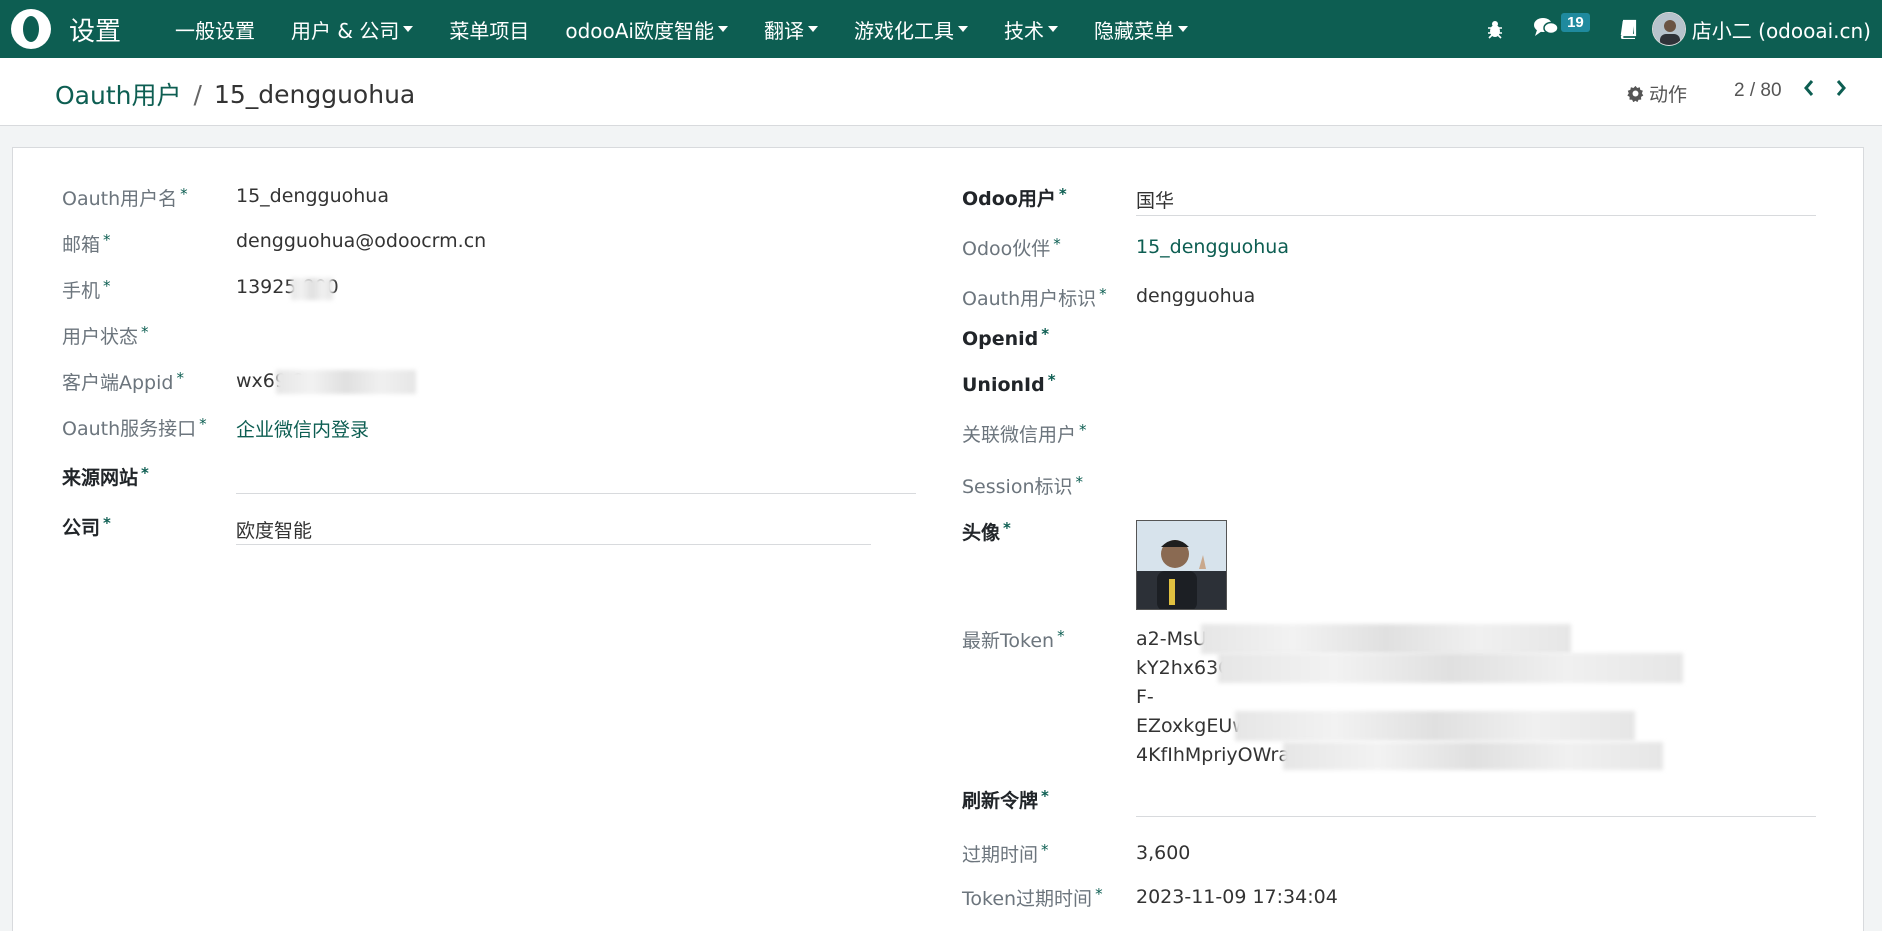 This screenshot has width=1882, height=931. What do you see at coordinates (576, 493) in the screenshot?
I see `source-website-input` at bounding box center [576, 493].